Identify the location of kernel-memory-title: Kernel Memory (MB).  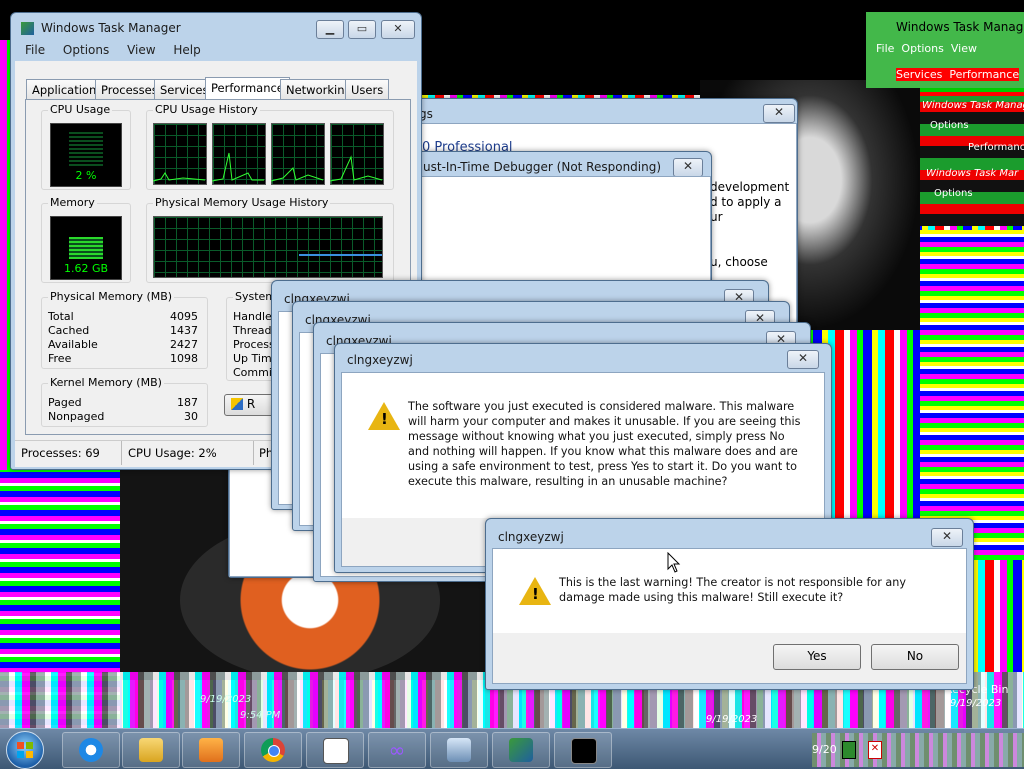
(106, 382).